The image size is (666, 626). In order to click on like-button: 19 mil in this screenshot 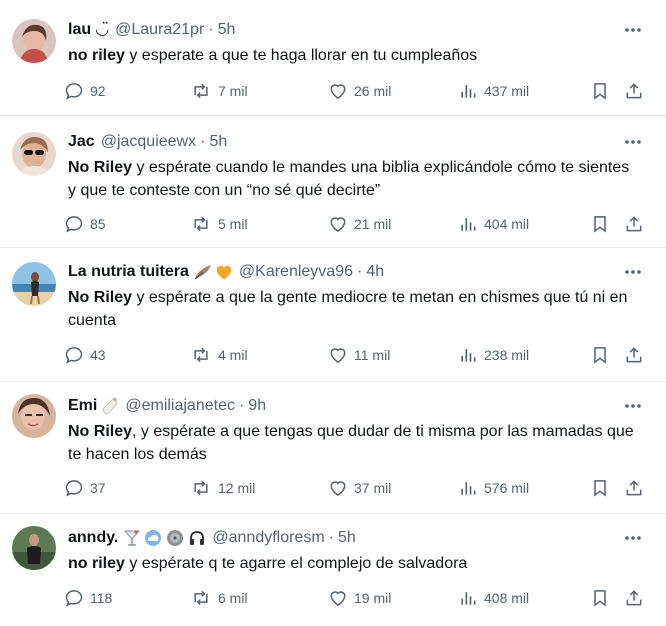, I will do `click(359, 598)`.